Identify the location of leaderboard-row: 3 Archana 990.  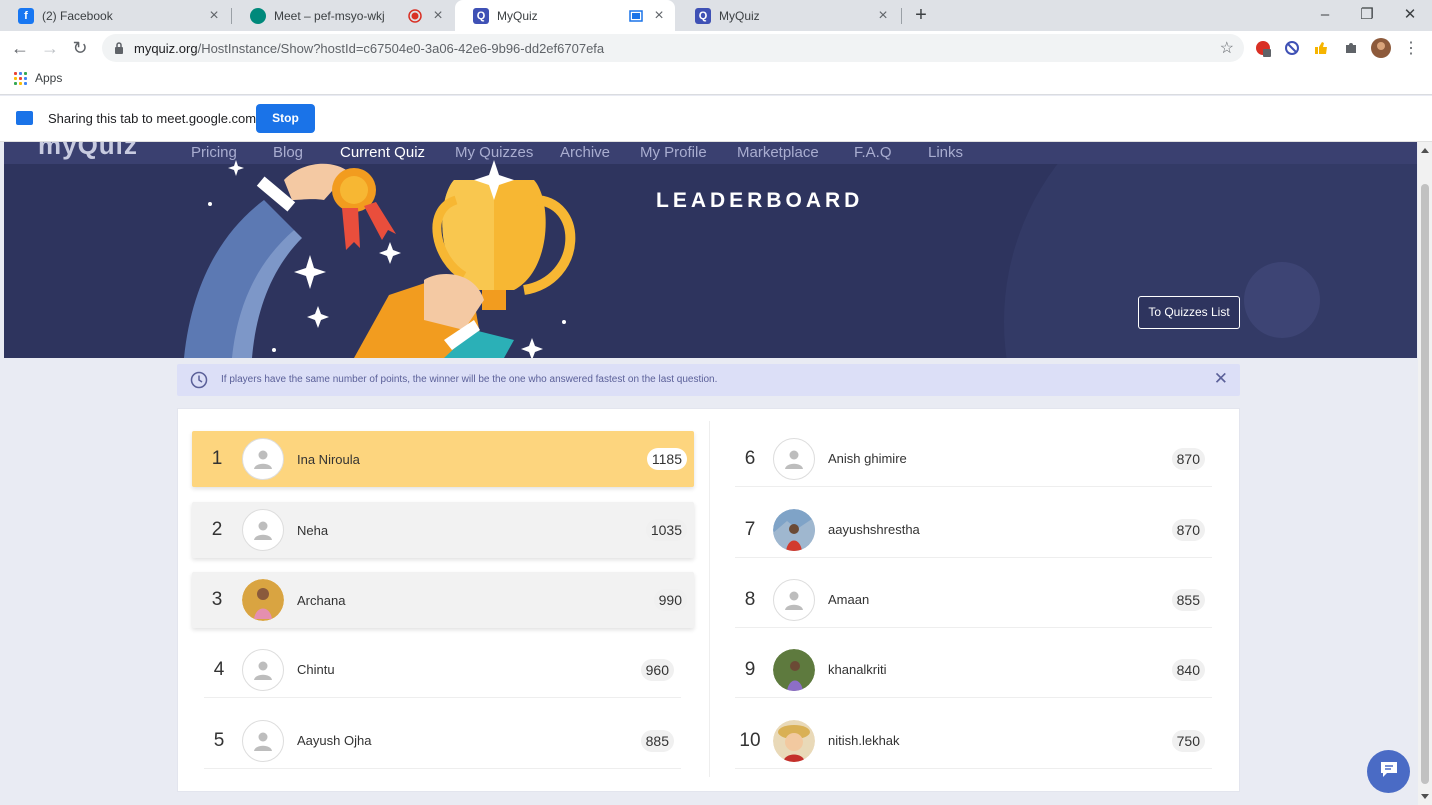
(443, 600).